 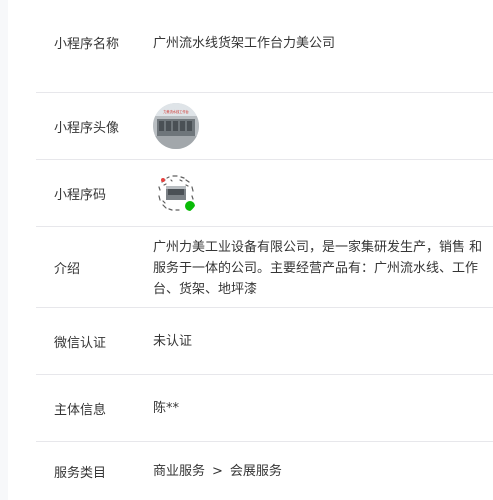 What do you see at coordinates (176, 111) in the screenshot?
I see `avatar-logo-text: 力美流水线工作台` at bounding box center [176, 111].